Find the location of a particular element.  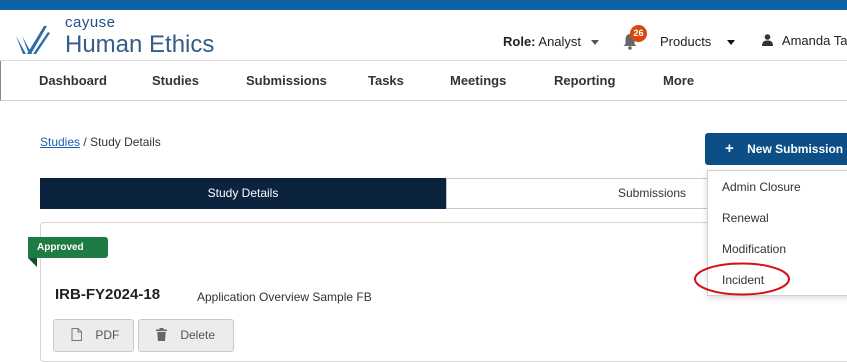

product-name: Human Ethics is located at coordinates (140, 44).